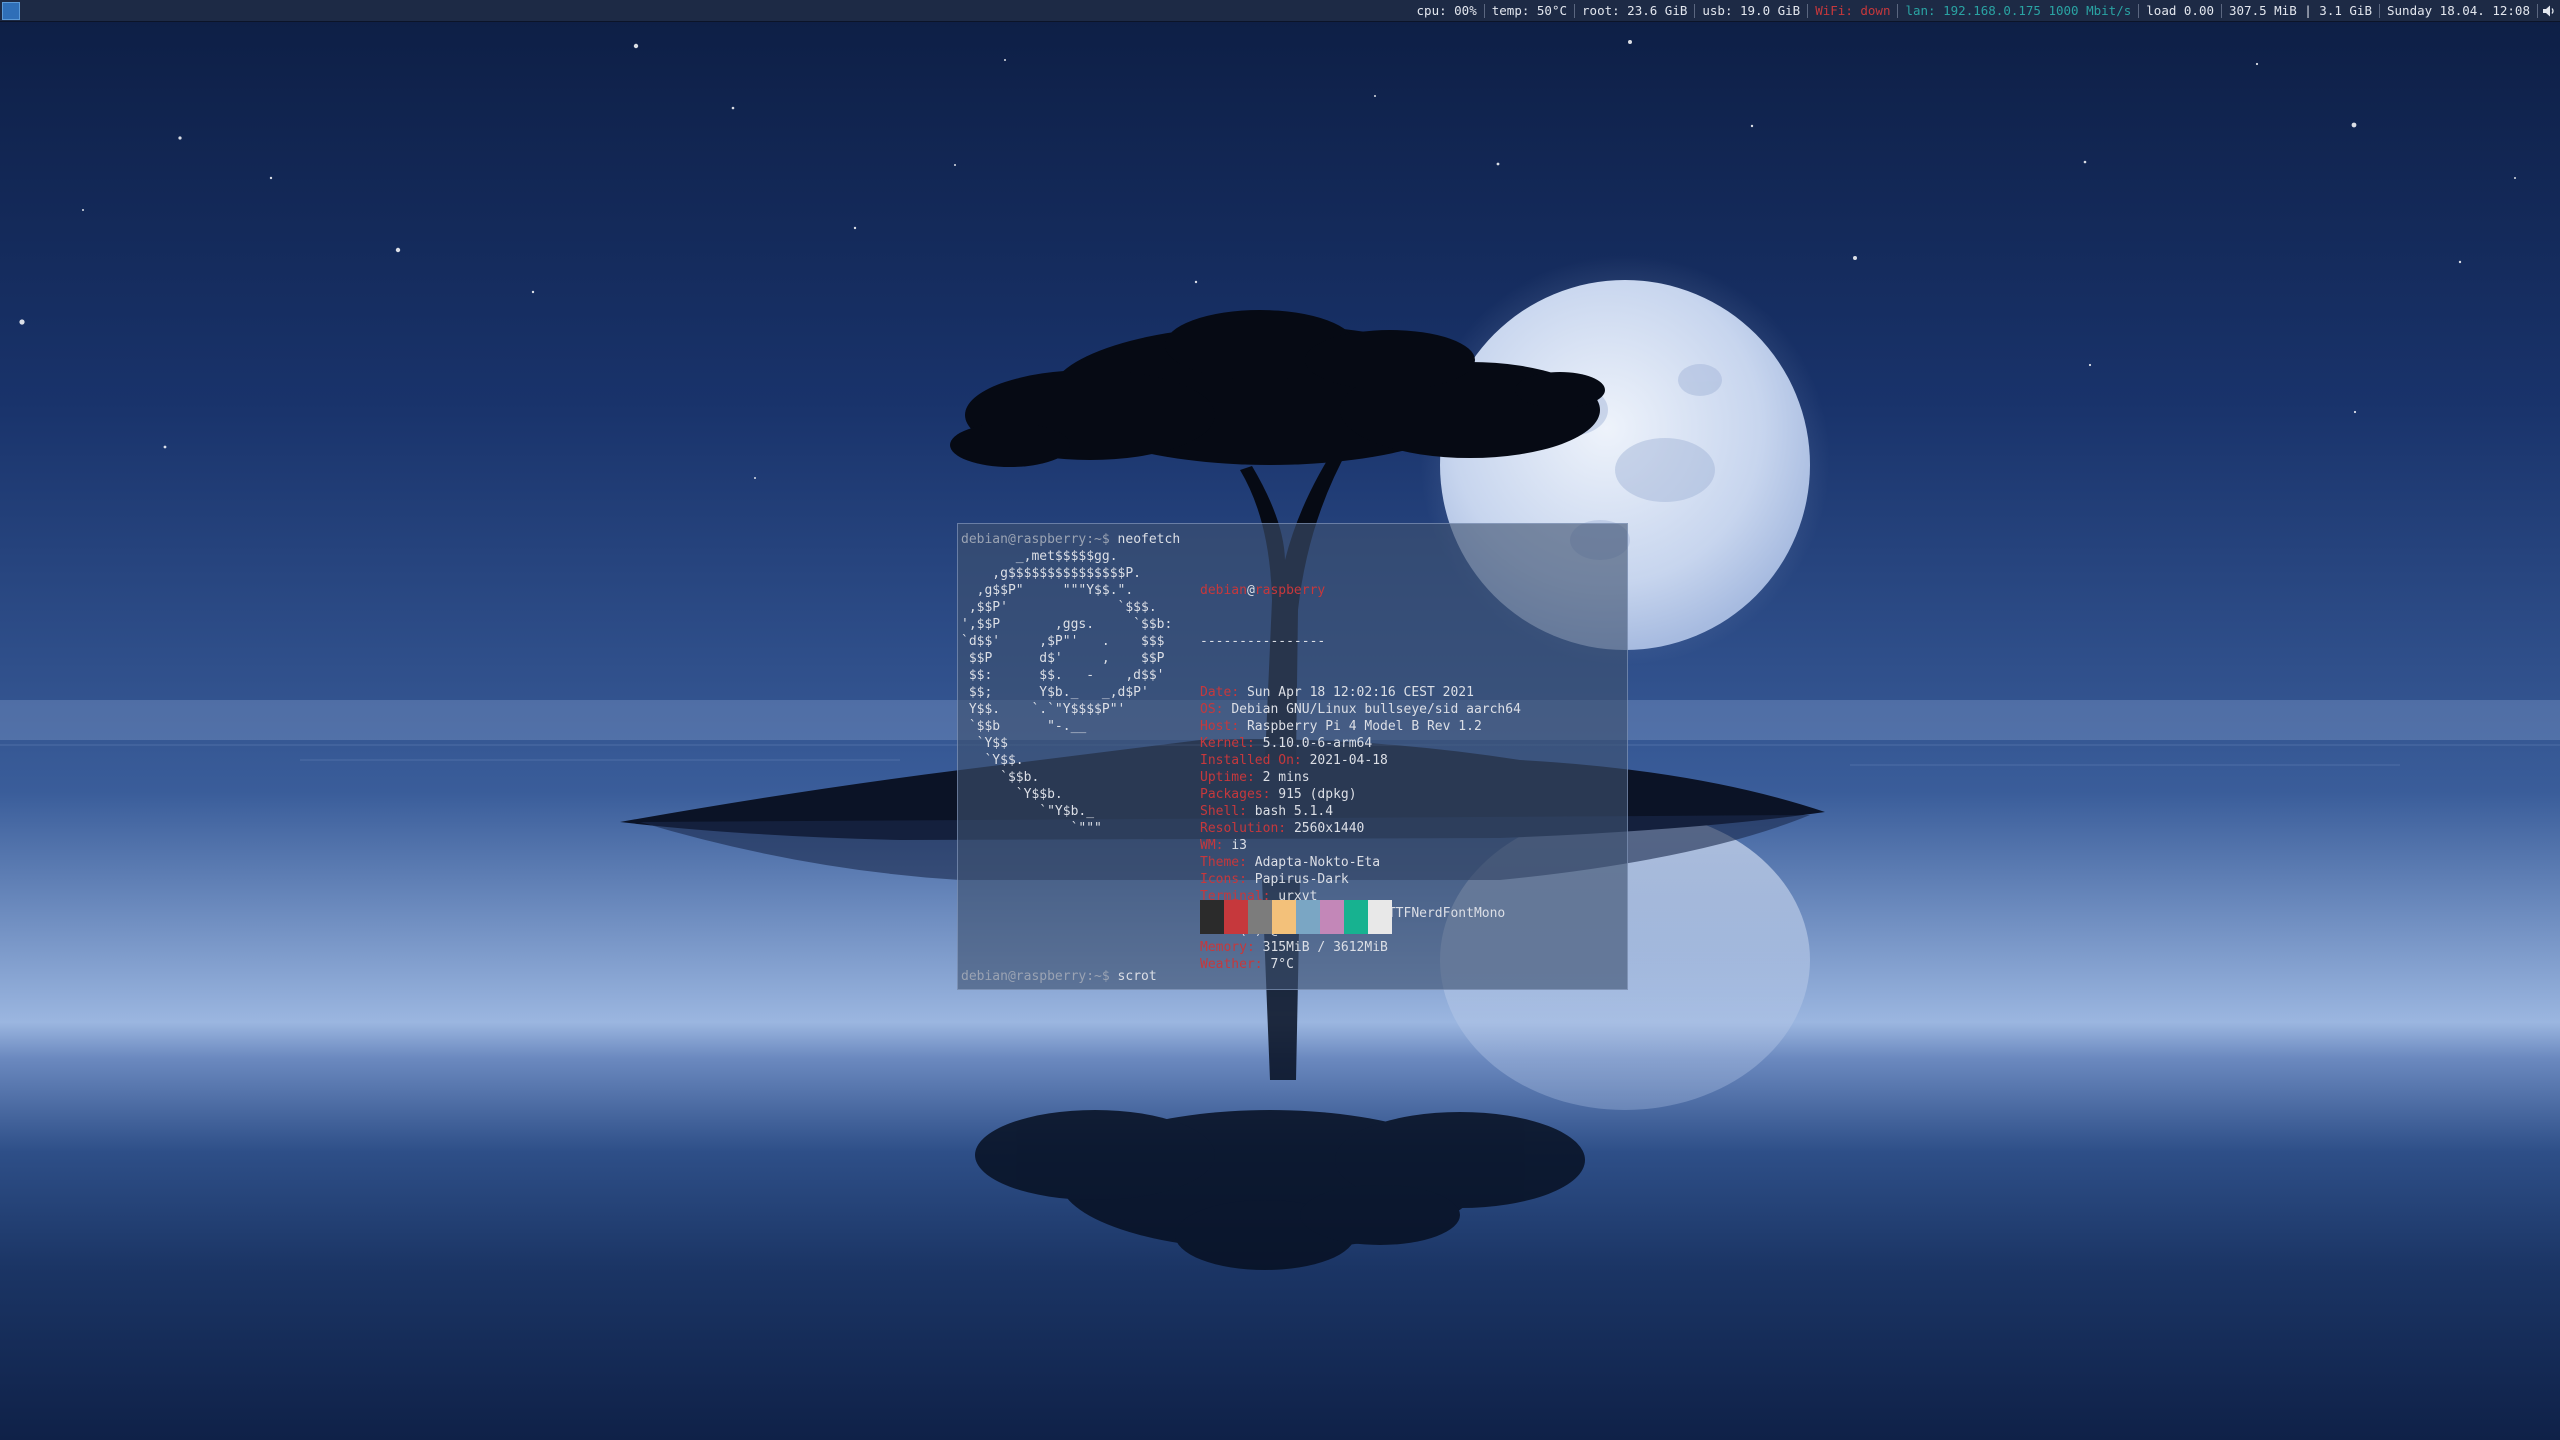 The height and width of the screenshot is (1440, 2560). What do you see at coordinates (1012, 794) in the screenshot?
I see `ascii-line: `Y$$b.` at bounding box center [1012, 794].